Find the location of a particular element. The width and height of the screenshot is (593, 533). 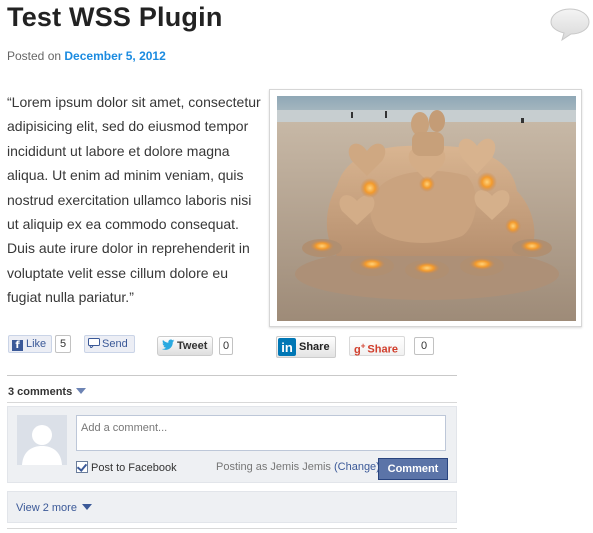

tweet-count: 0 is located at coordinates (226, 346).